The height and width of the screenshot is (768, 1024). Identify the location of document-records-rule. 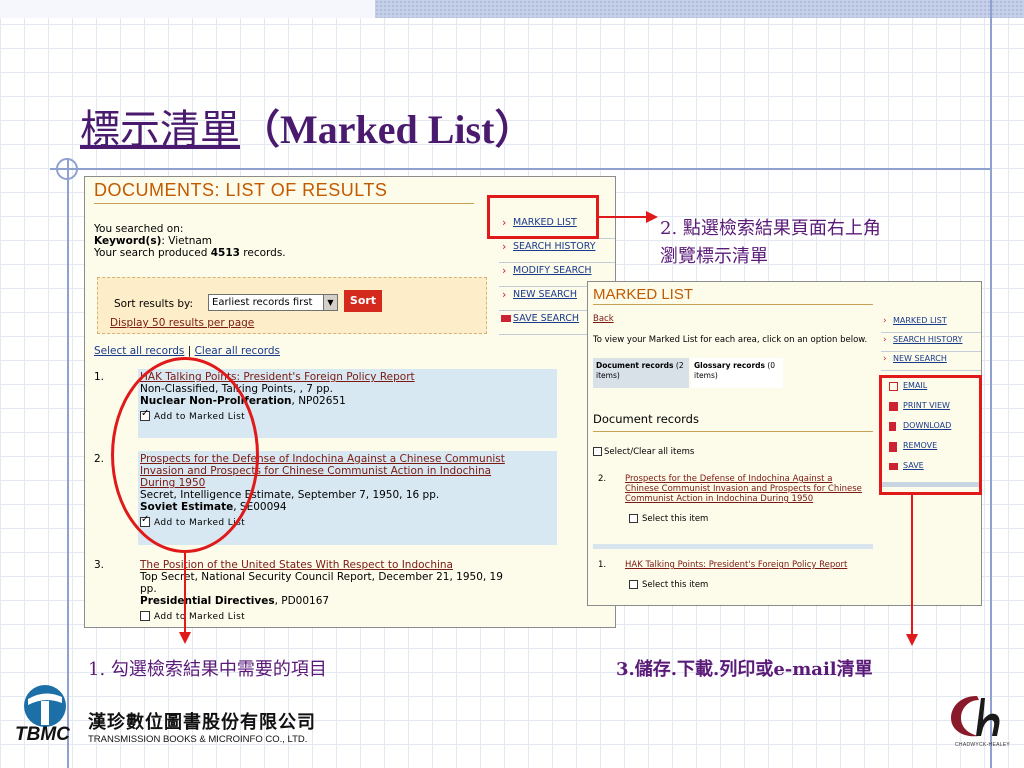
(733, 431).